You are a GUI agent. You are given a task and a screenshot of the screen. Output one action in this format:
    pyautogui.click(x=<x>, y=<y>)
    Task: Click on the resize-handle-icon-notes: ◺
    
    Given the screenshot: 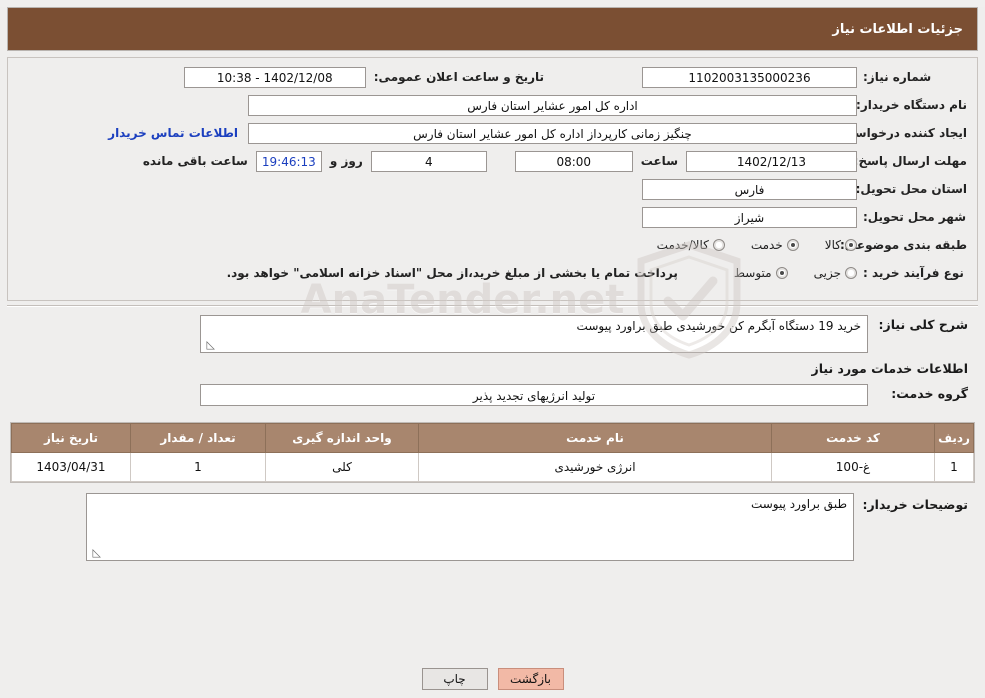 What is the action you would take?
    pyautogui.click(x=95, y=553)
    